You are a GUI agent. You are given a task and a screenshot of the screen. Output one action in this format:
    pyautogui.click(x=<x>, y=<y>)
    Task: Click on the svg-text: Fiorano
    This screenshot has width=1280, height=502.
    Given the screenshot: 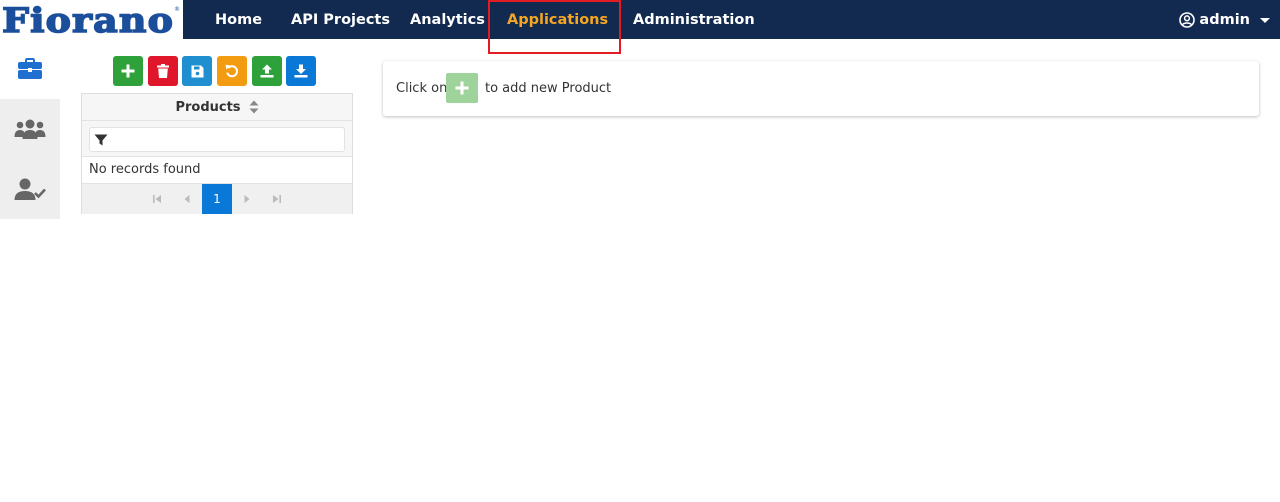 What is the action you would take?
    pyautogui.click(x=88, y=19)
    